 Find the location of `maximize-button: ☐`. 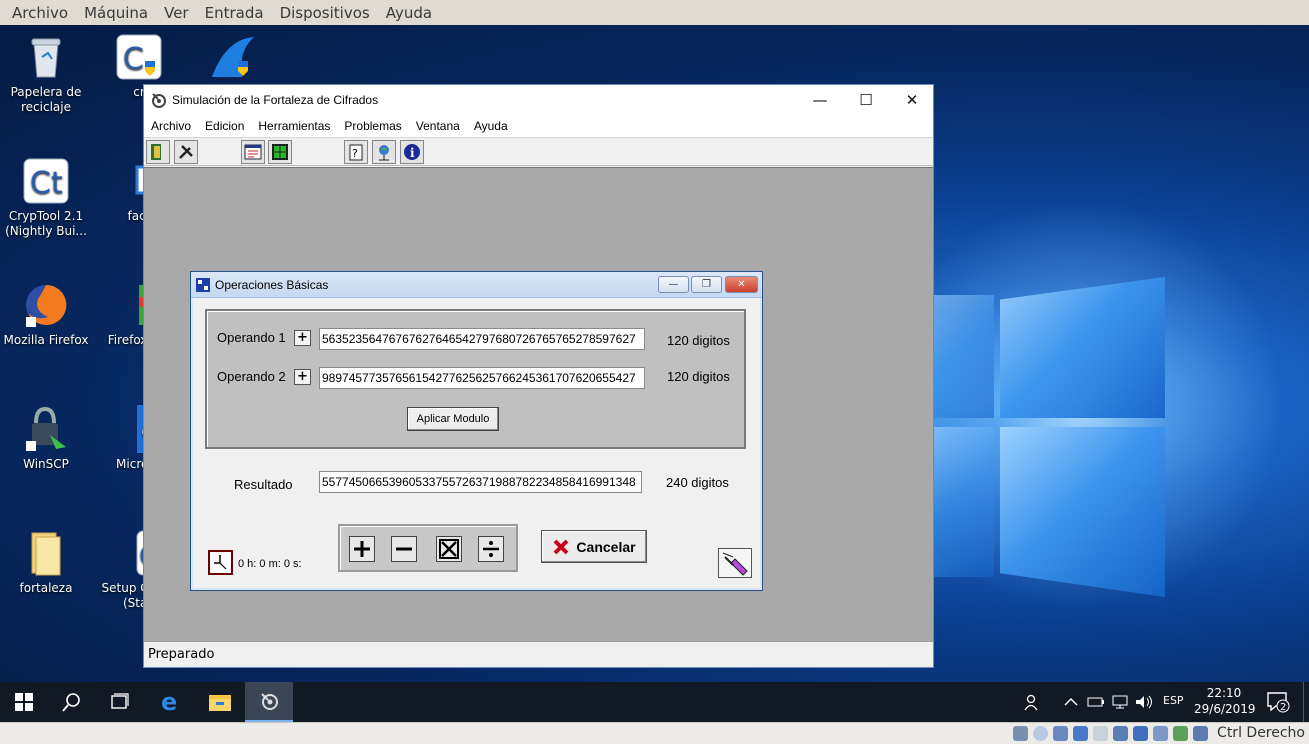

maximize-button: ☐ is located at coordinates (866, 100).